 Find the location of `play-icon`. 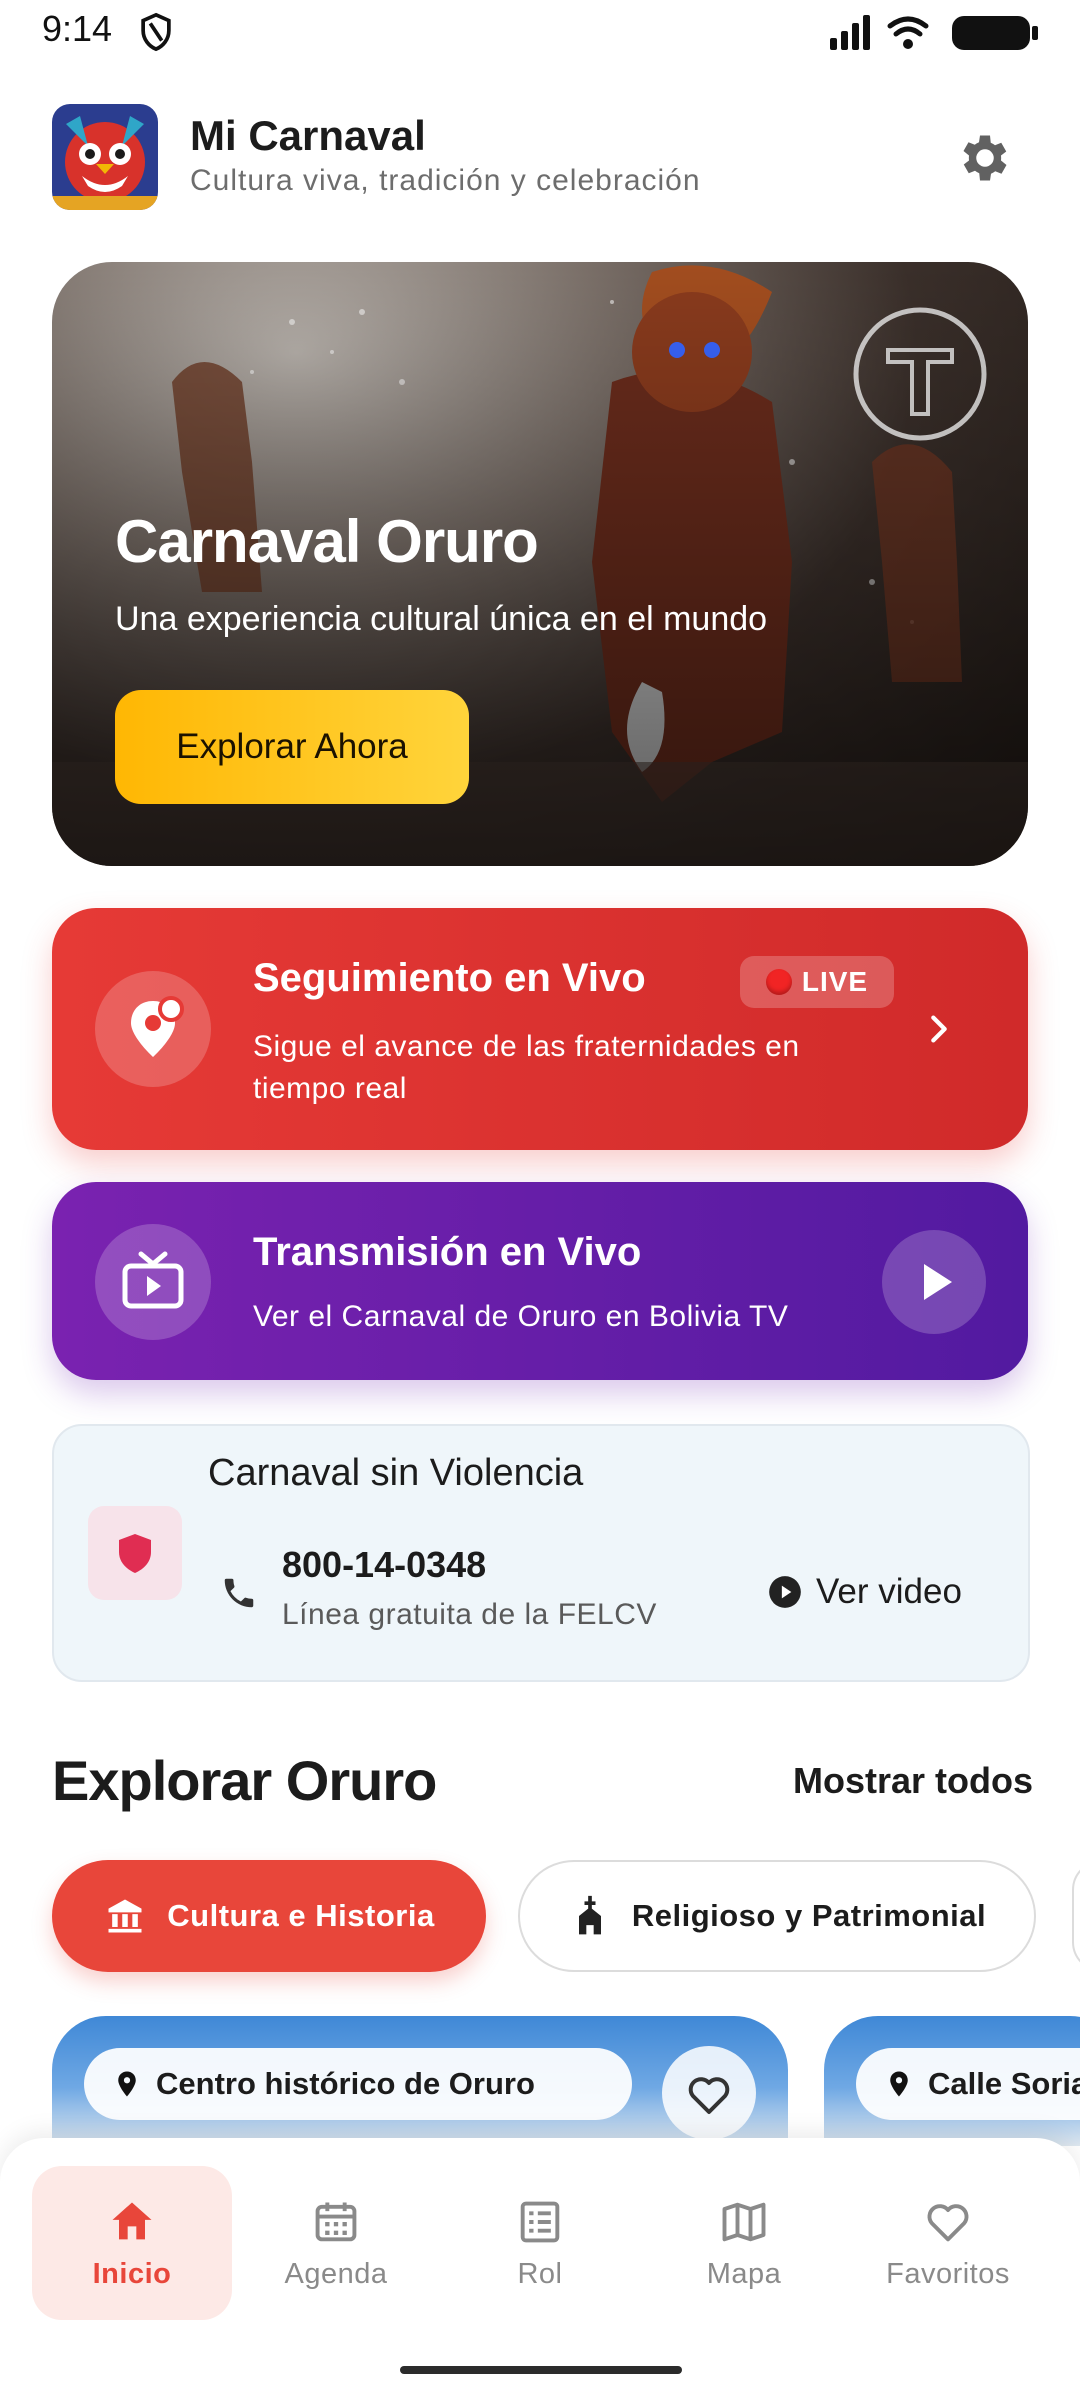

play-icon is located at coordinates (938, 1282).